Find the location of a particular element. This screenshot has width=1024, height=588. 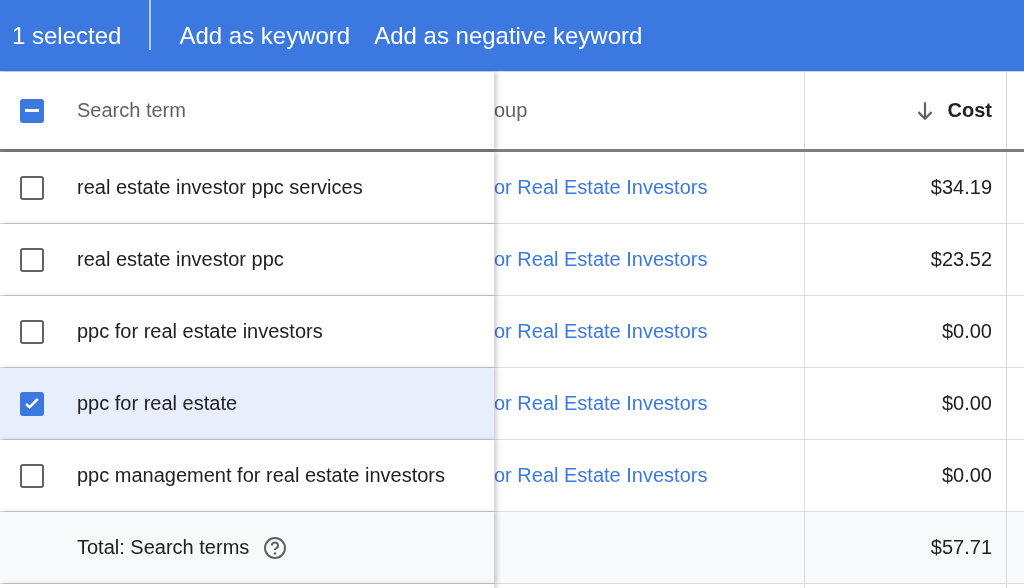

frozen-column-cell: ppc for real estate investors is located at coordinates (247, 331).